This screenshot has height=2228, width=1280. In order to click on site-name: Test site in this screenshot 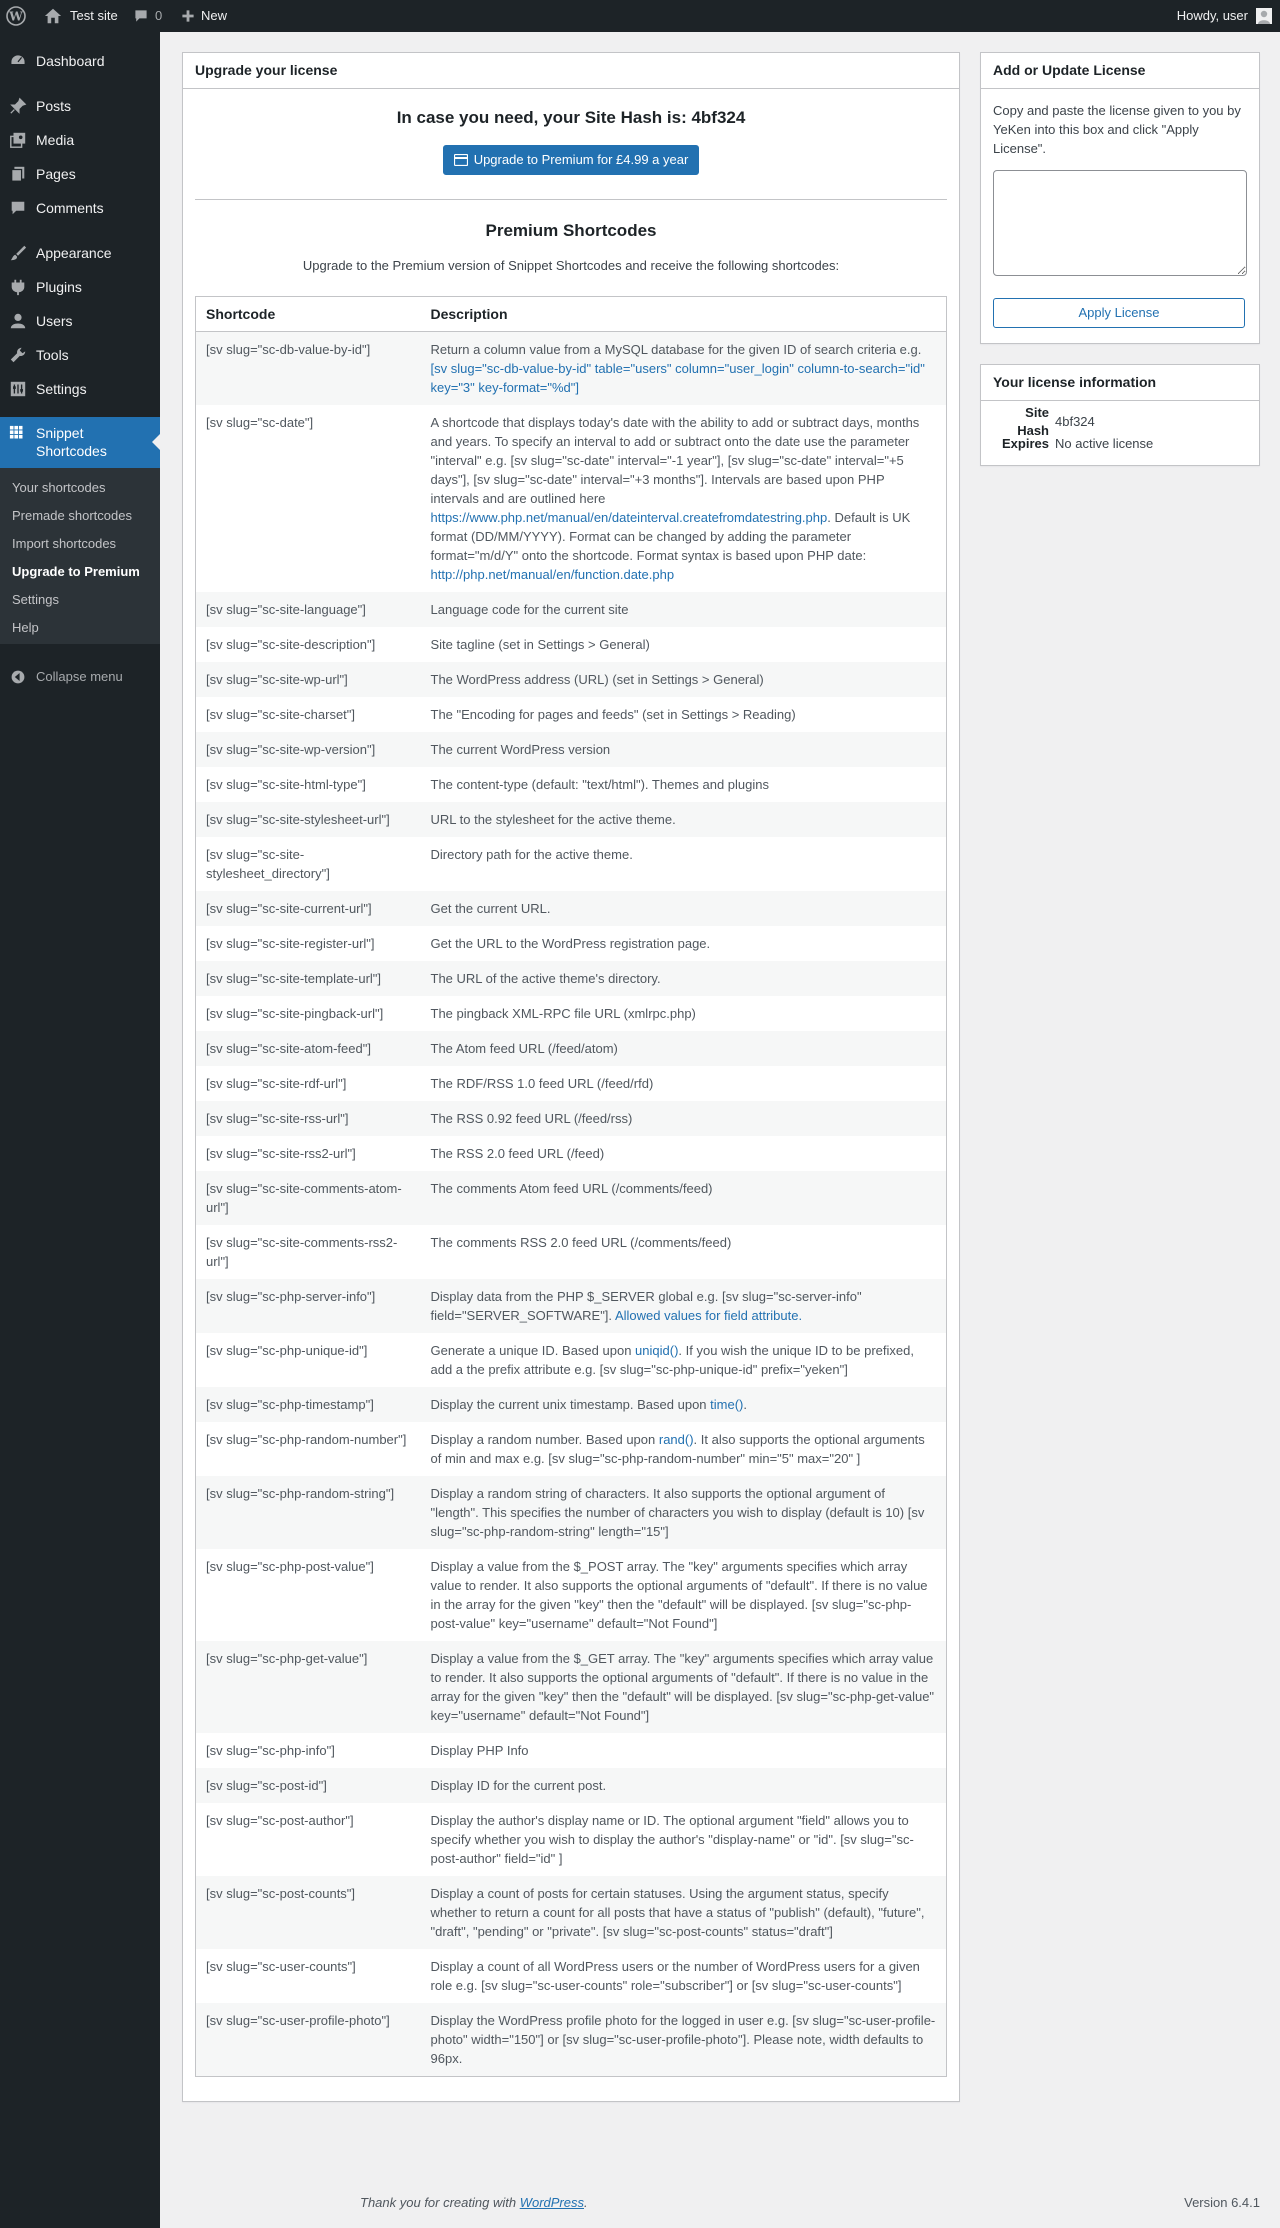, I will do `click(94, 15)`.